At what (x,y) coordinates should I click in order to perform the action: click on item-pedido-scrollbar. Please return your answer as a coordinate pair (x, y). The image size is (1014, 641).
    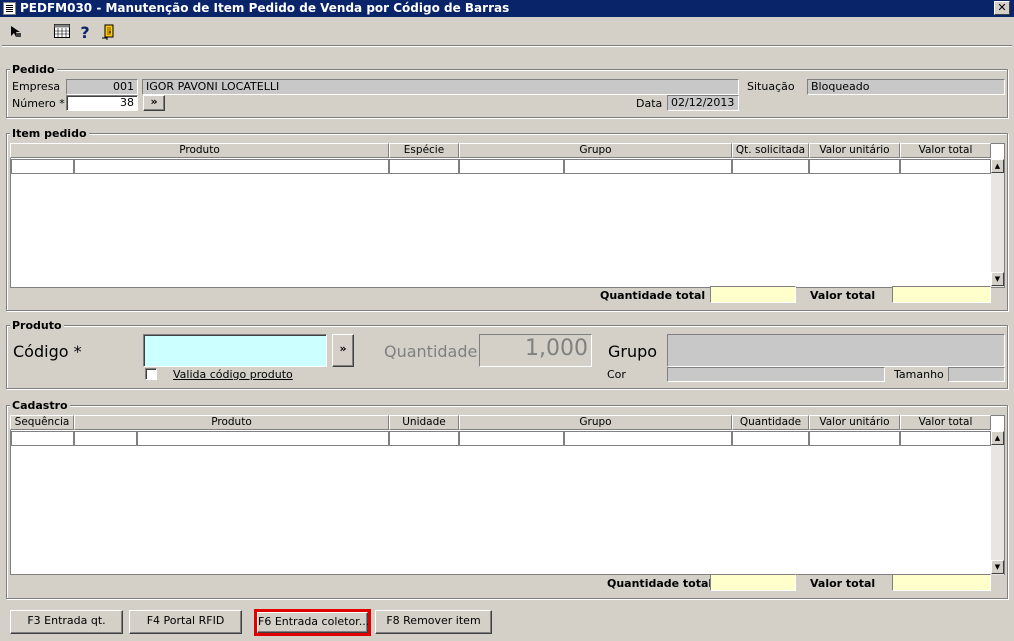
    Looking at the image, I should click on (997, 223).